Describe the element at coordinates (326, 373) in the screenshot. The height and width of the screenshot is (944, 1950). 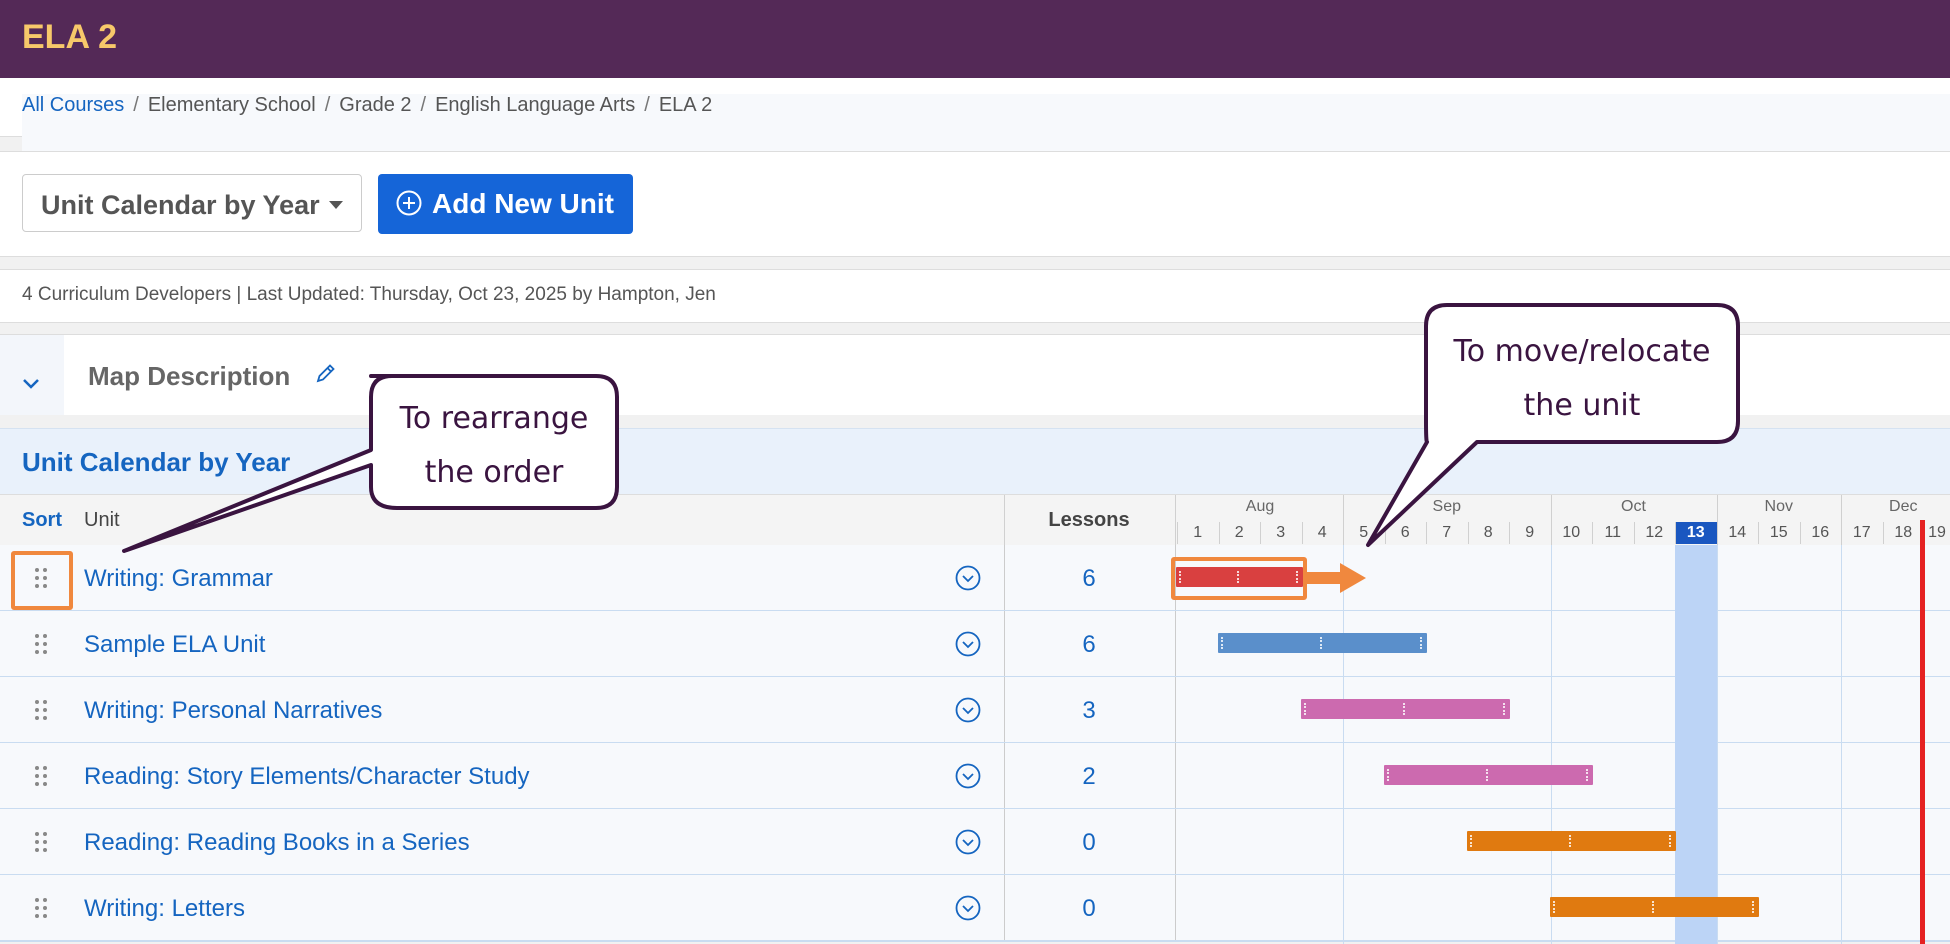
I see `pencil-icon` at that location.